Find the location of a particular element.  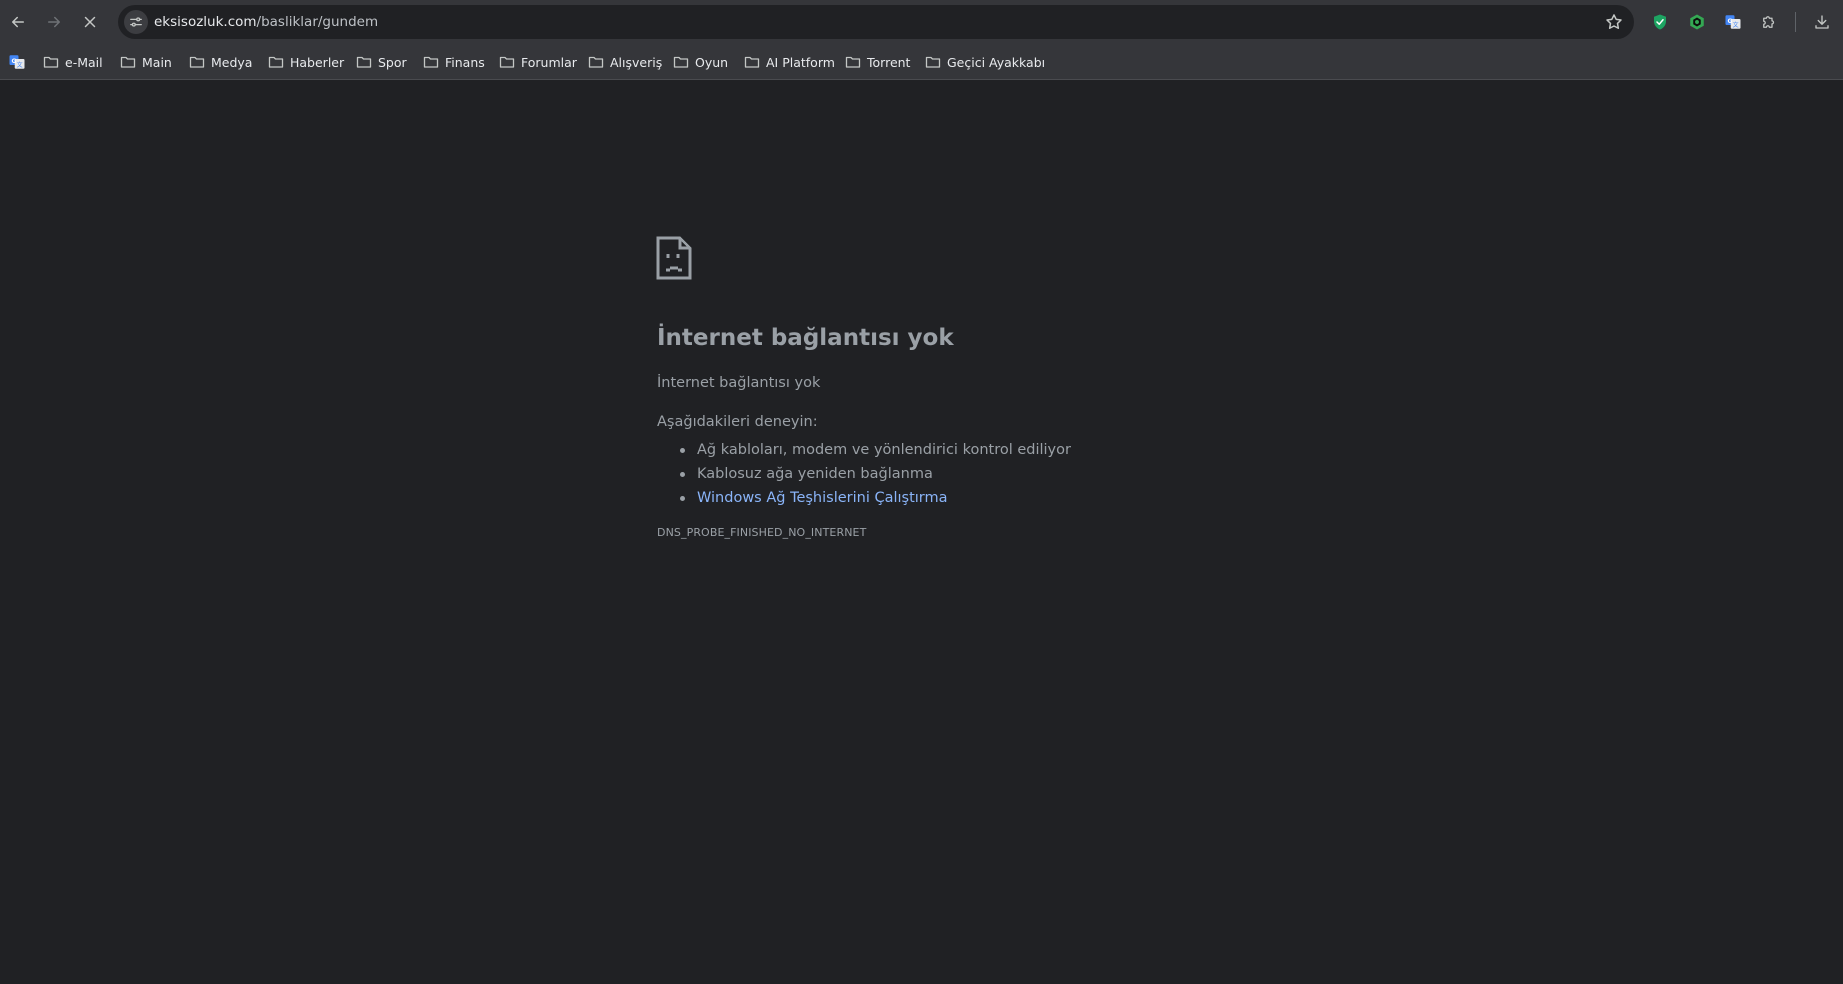

downloads-button is located at coordinates (1822, 22).